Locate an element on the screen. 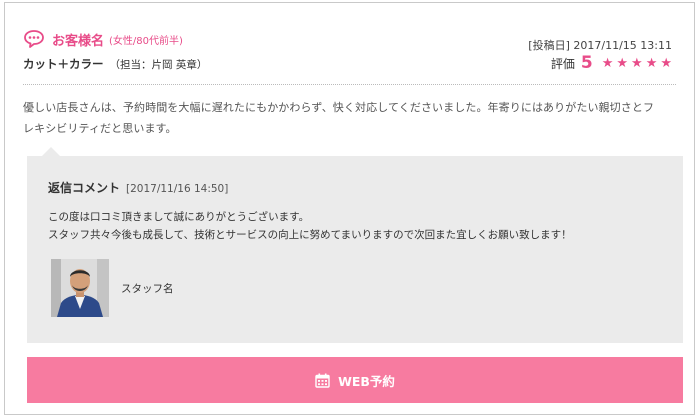  customer-attributes: (女性/80代前半) is located at coordinates (146, 41).